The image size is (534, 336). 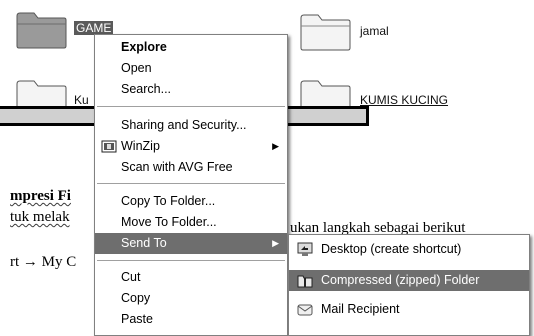 What do you see at coordinates (404, 100) in the screenshot?
I see `folder-kumis-kucing-label: KUMIS KUCING` at bounding box center [404, 100].